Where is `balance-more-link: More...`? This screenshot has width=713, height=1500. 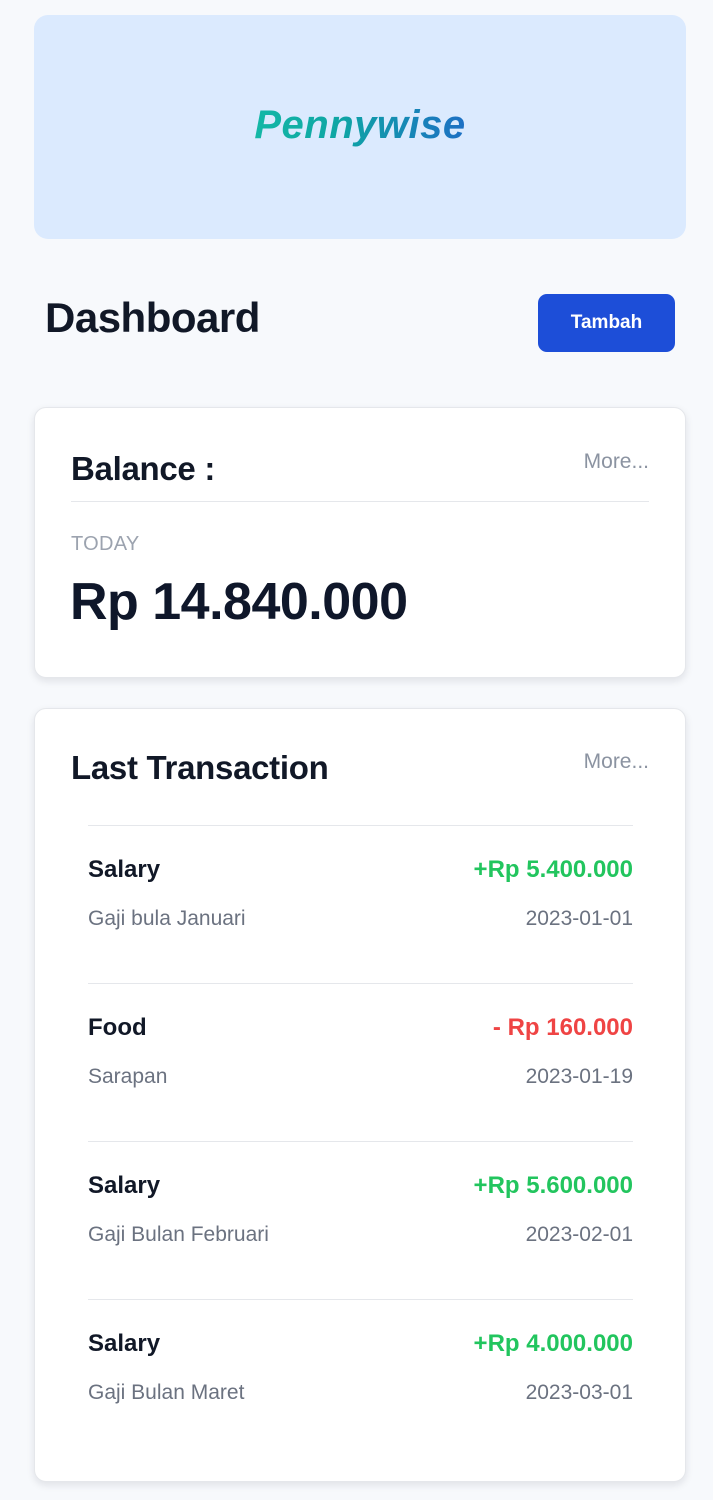
balance-more-link: More... is located at coordinates (616, 462).